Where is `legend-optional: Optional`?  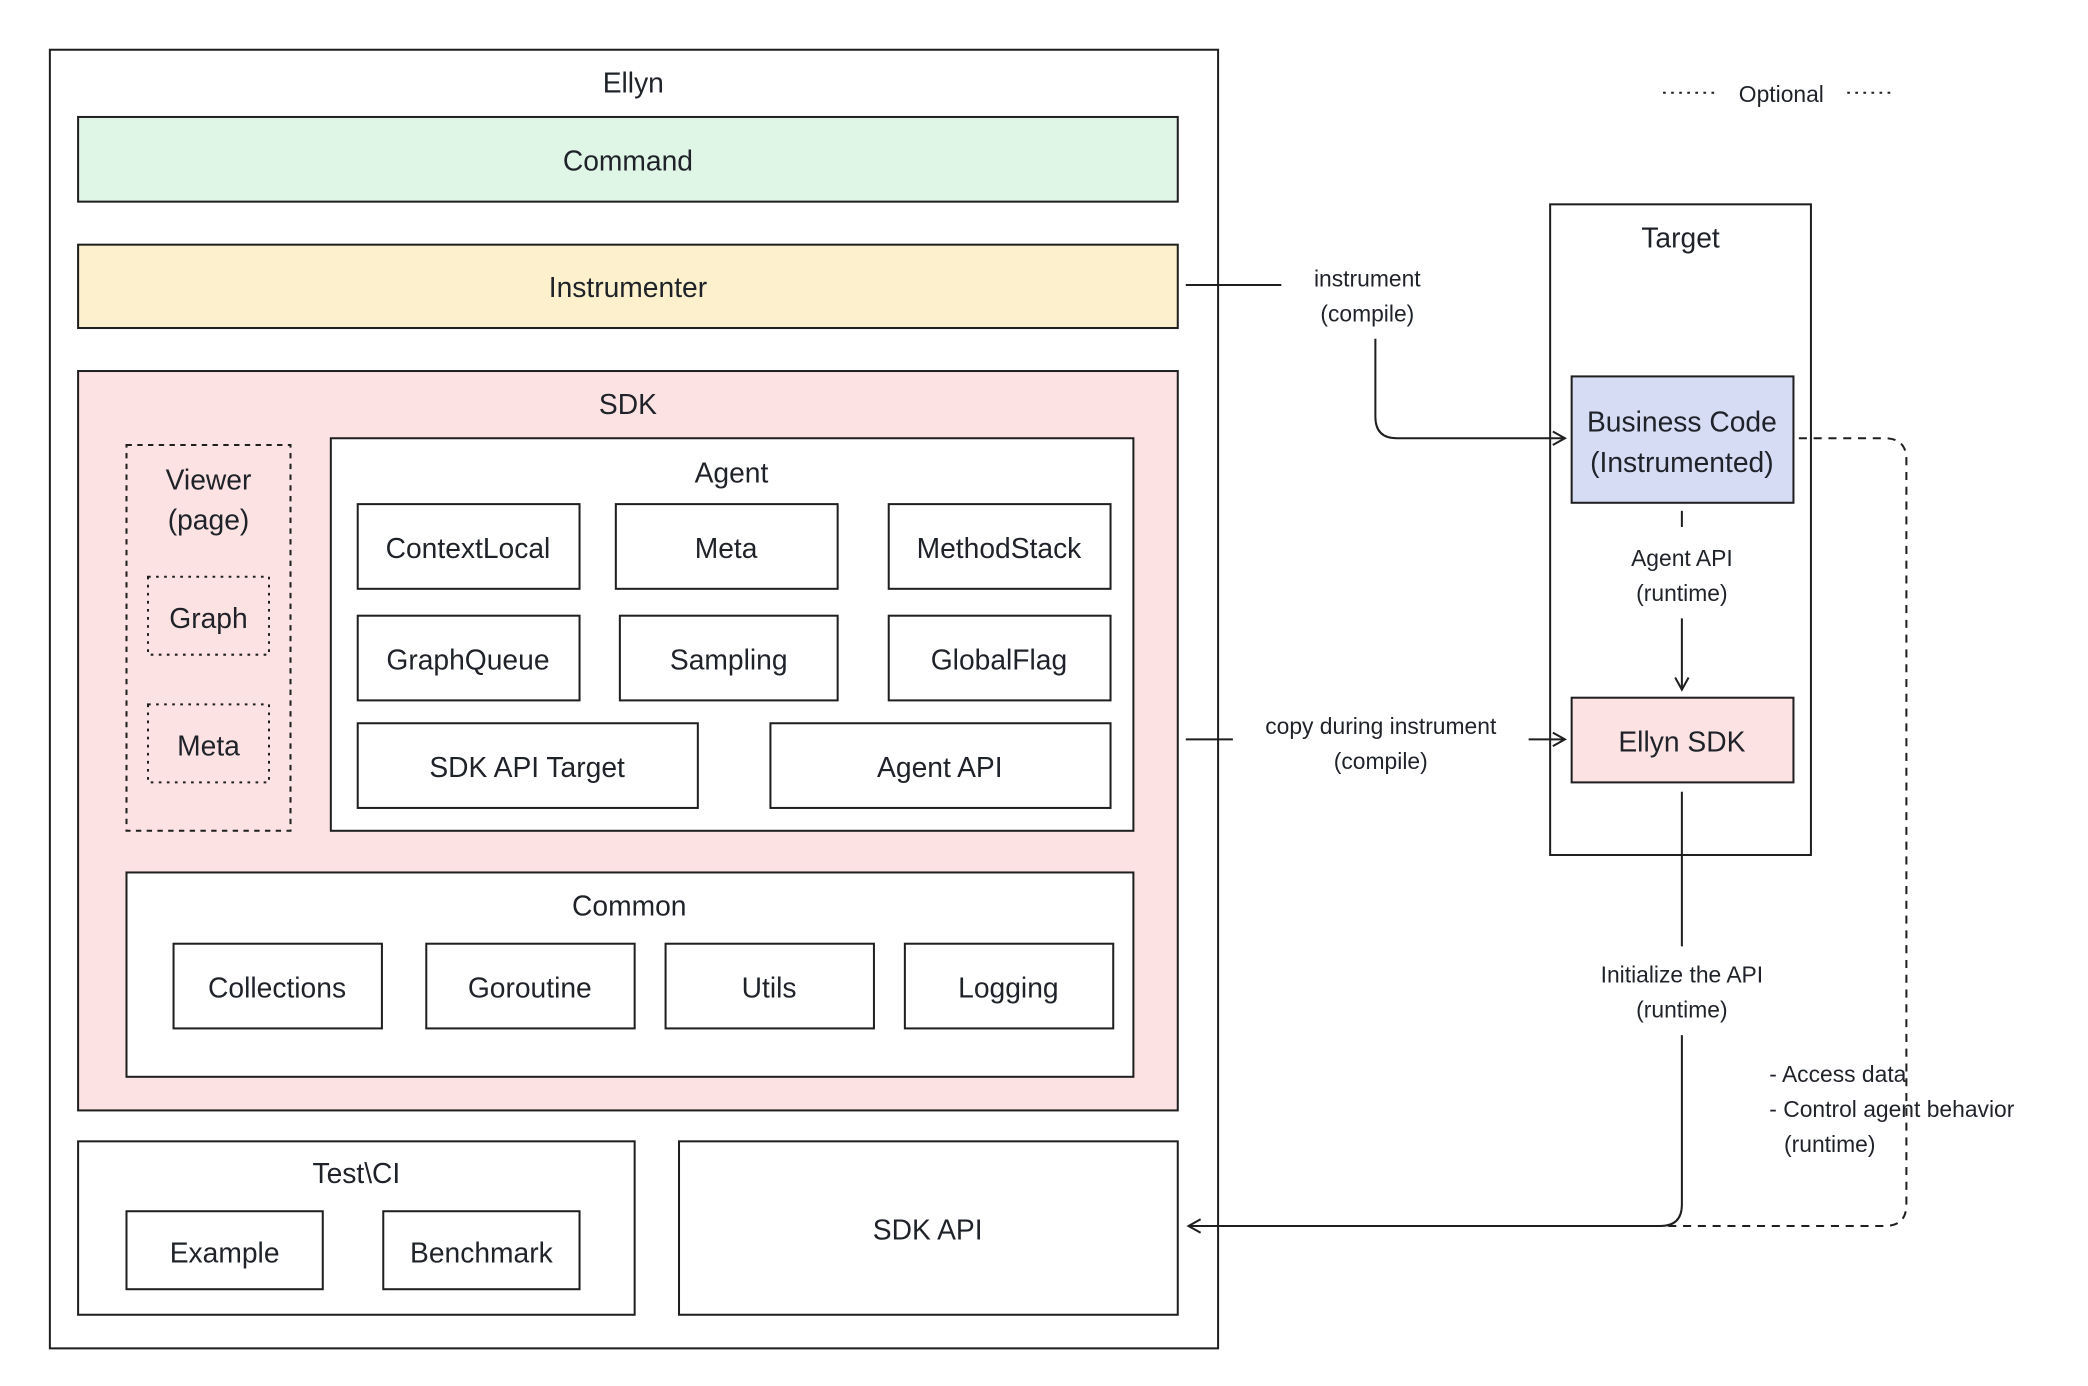 legend-optional: Optional is located at coordinates (1777, 94).